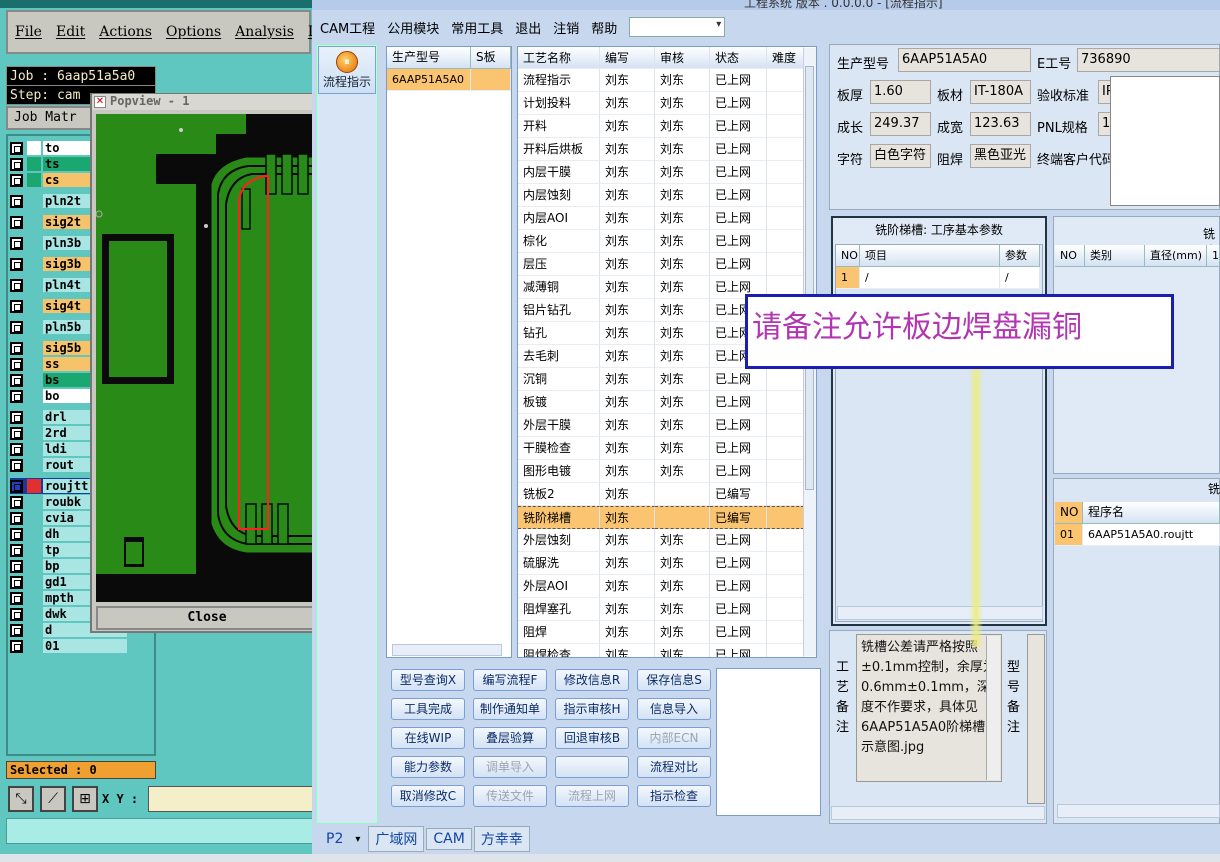  I want to click on cam-menu-item: Actions, so click(125, 32).